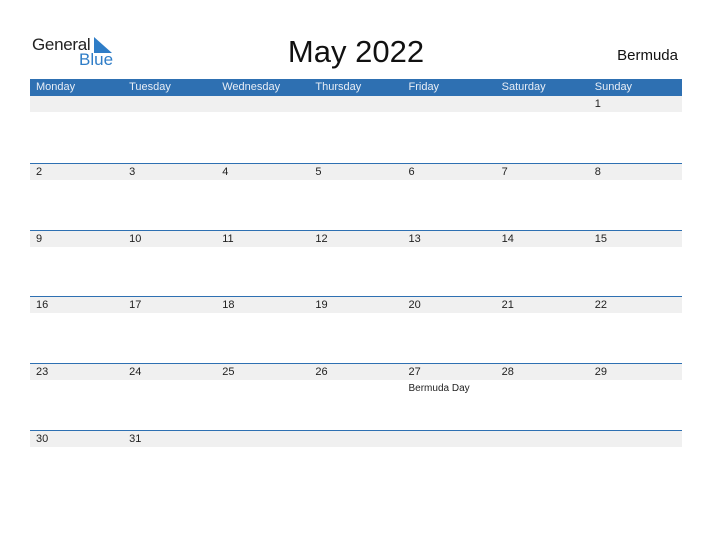  Describe the element at coordinates (251, 87) in the screenshot. I see `weekday-wednesday: Wednesday` at that location.